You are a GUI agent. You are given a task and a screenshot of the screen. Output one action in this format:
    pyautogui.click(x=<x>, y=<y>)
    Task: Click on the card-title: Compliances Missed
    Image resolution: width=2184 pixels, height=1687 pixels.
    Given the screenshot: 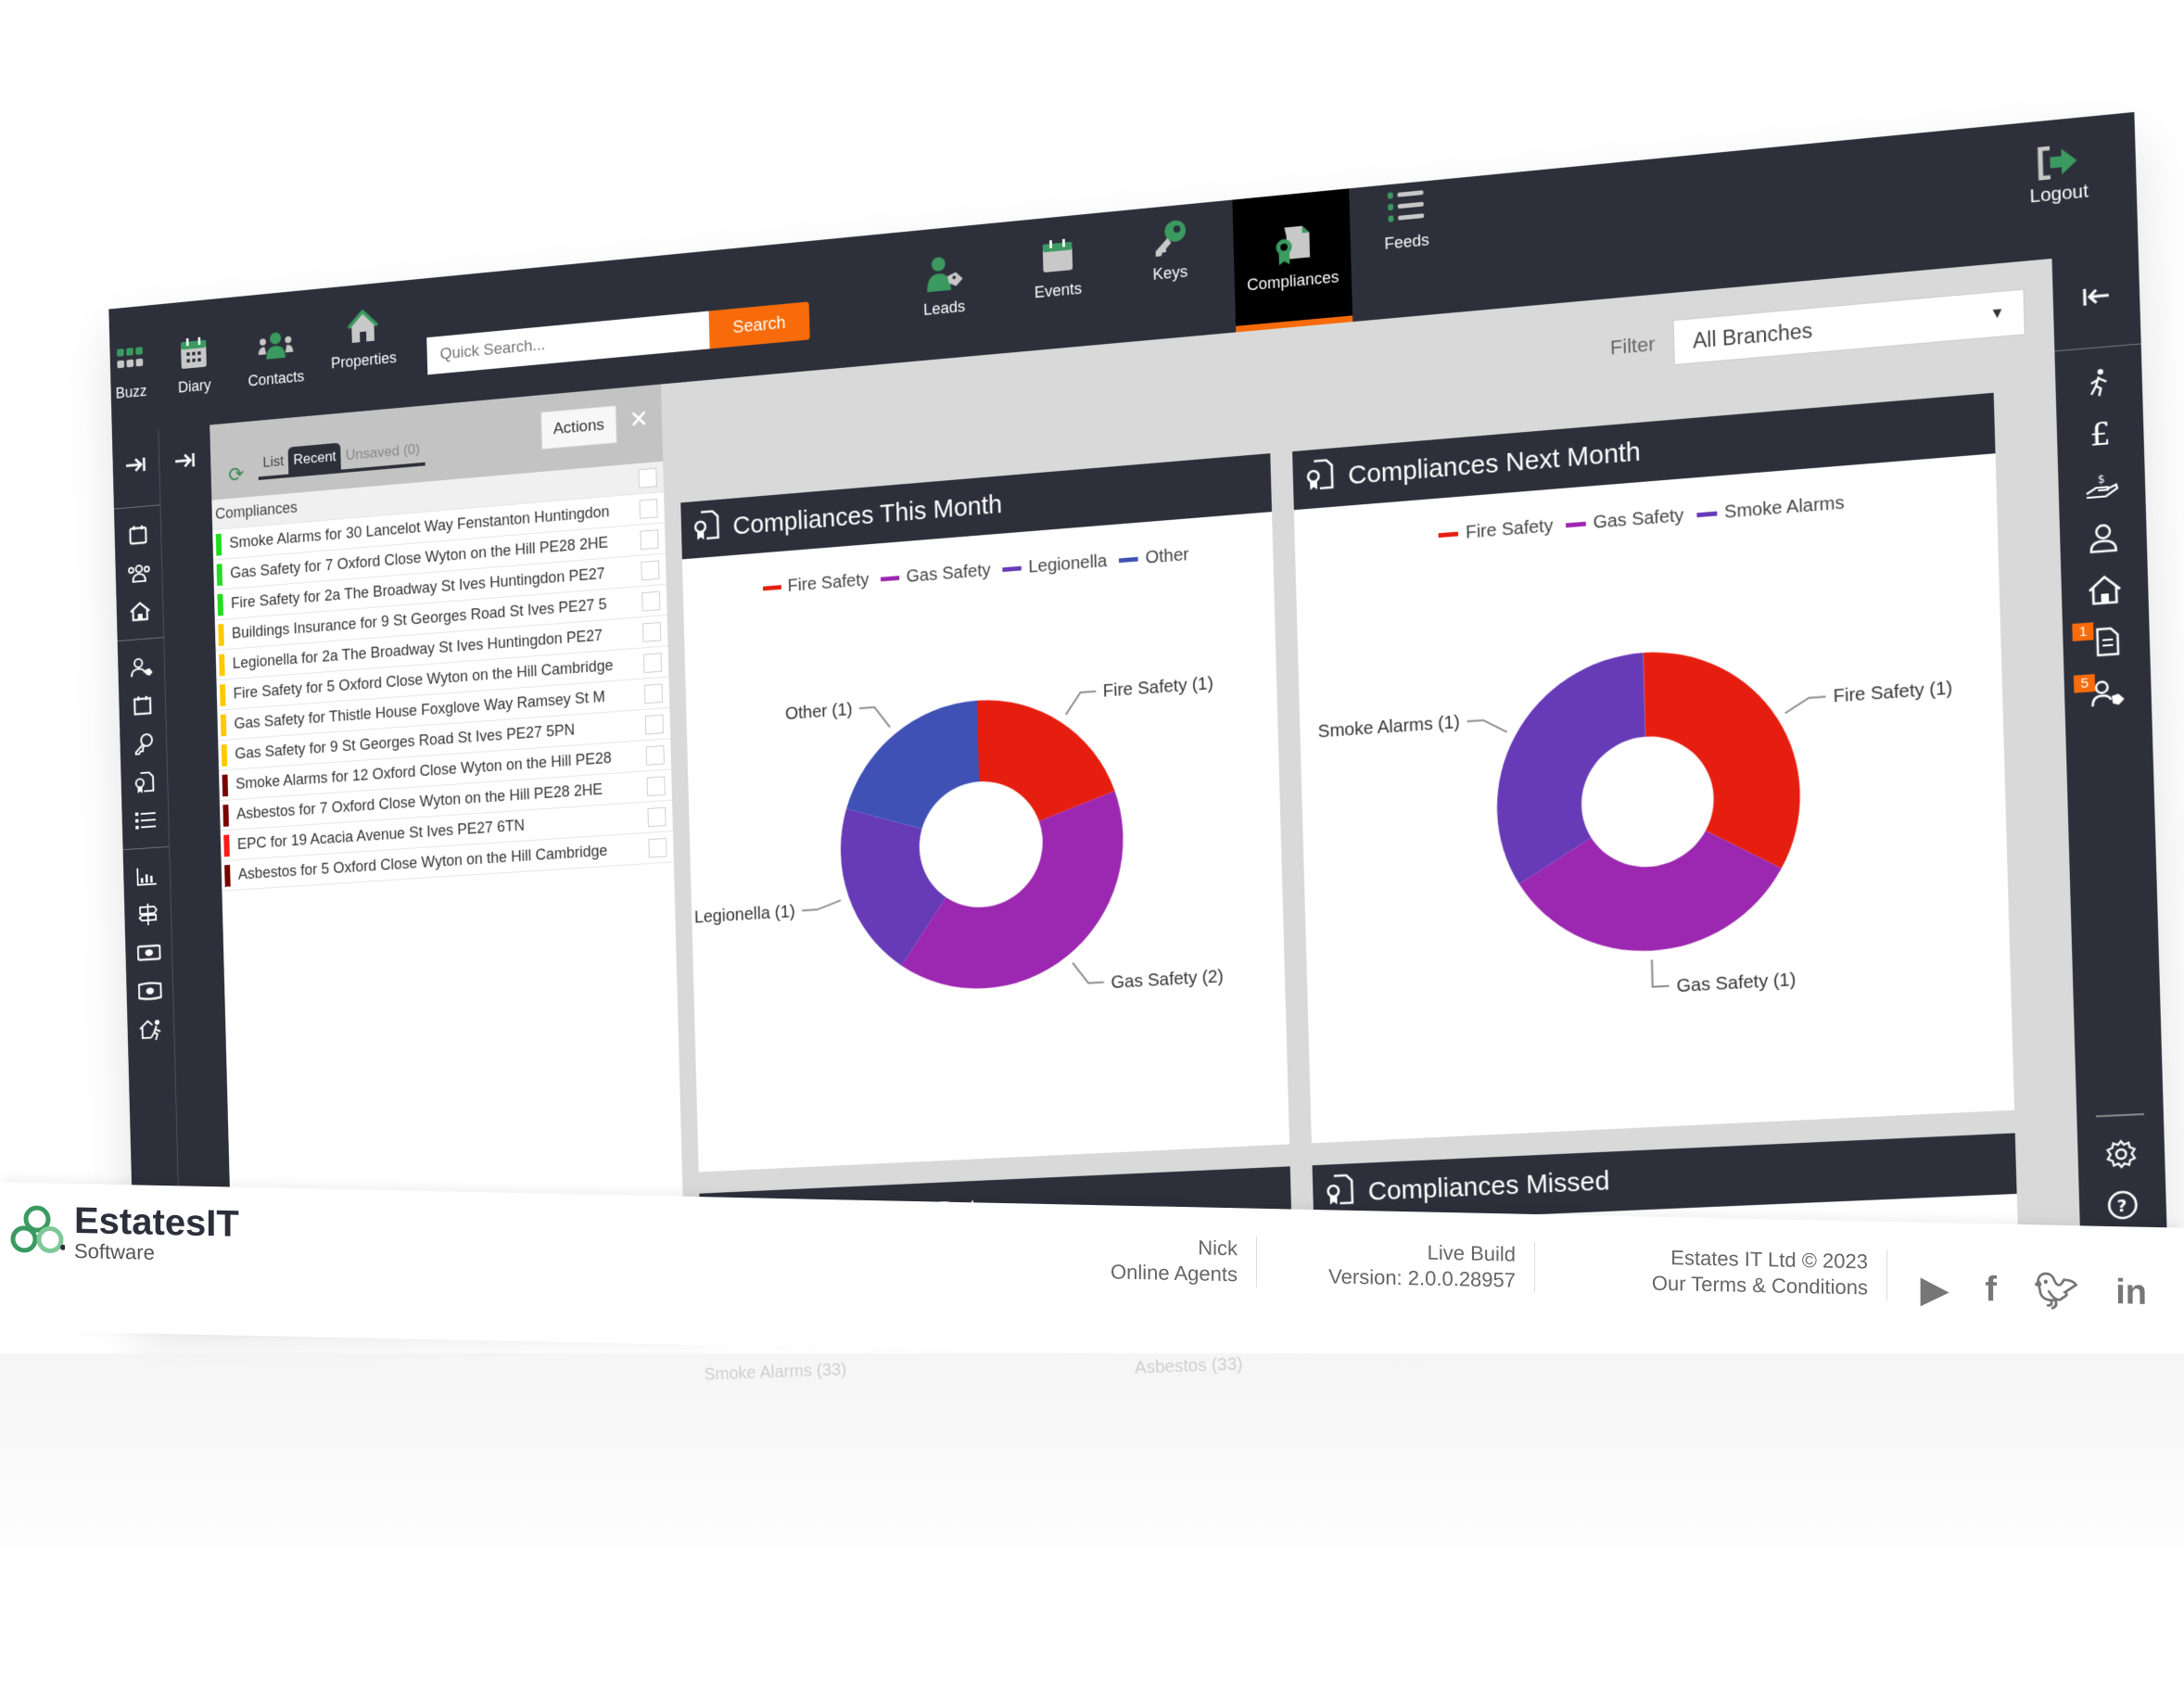 What is the action you would take?
    pyautogui.click(x=1488, y=1186)
    